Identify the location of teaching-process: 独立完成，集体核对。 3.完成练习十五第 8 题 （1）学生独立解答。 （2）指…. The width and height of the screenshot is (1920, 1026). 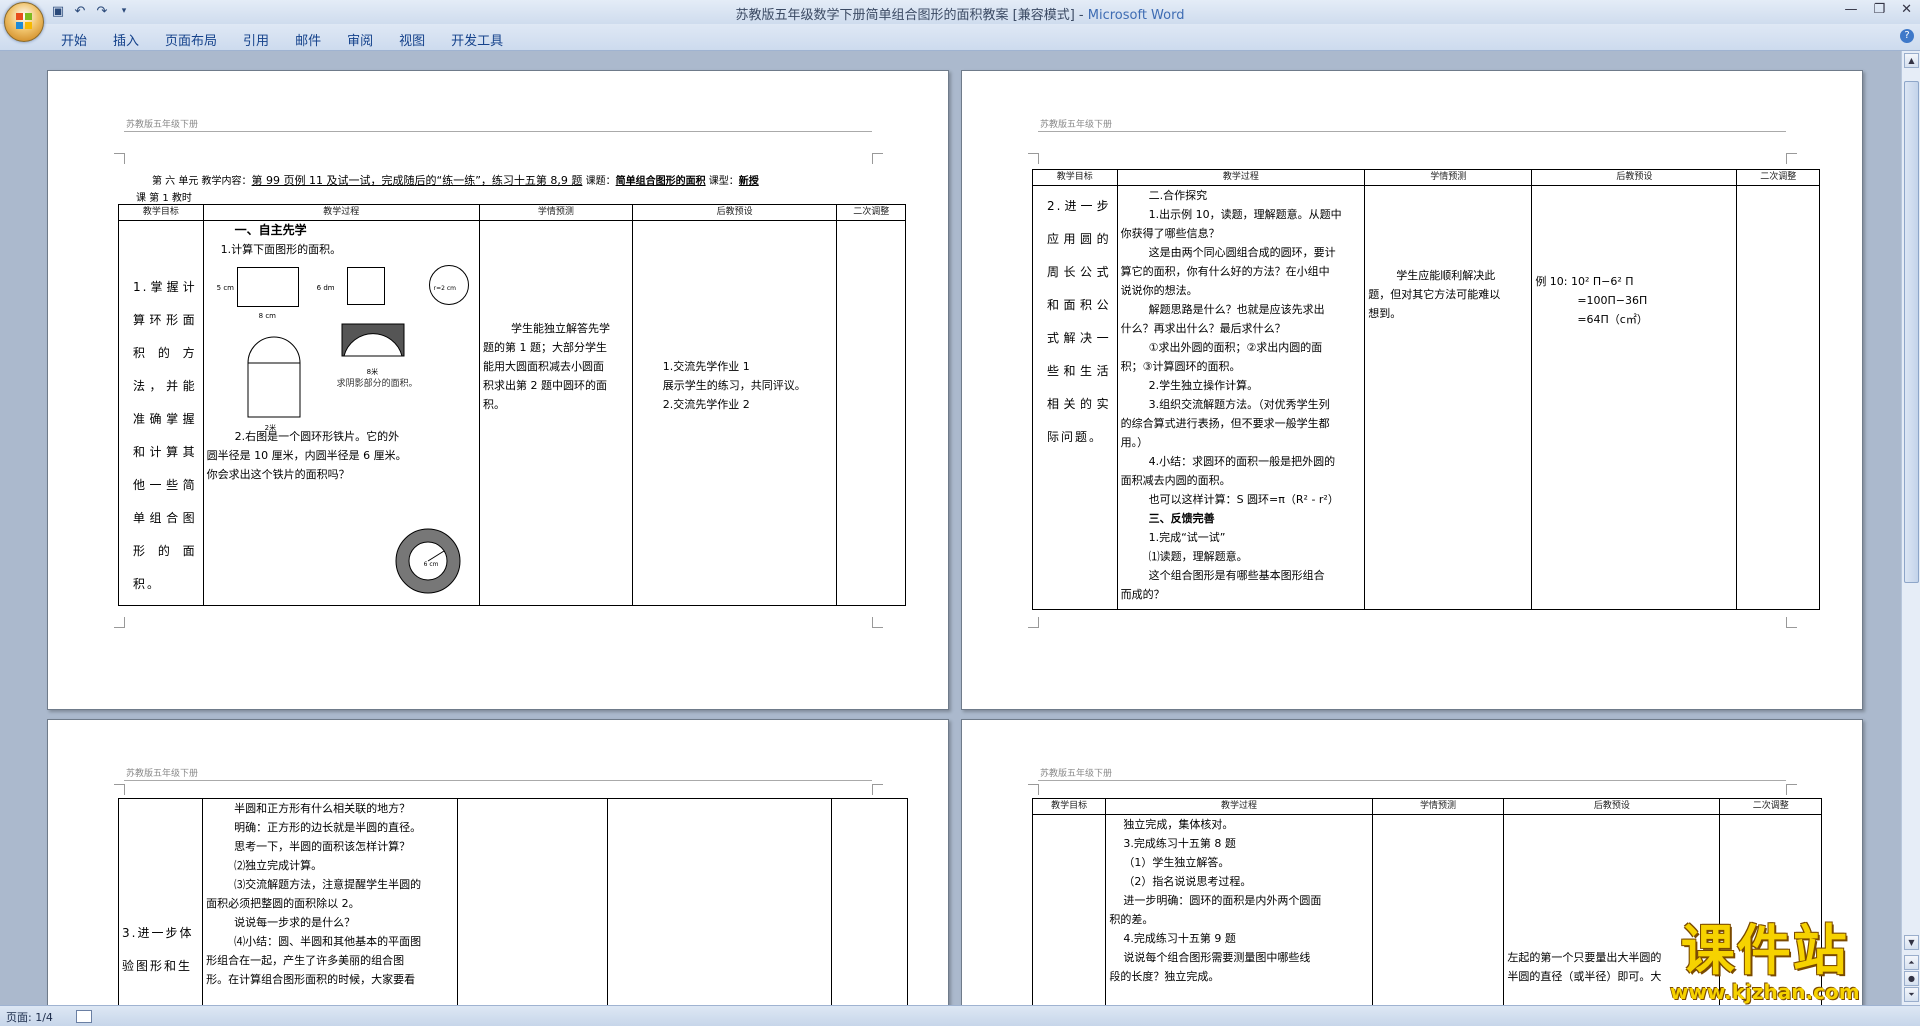
(1239, 909).